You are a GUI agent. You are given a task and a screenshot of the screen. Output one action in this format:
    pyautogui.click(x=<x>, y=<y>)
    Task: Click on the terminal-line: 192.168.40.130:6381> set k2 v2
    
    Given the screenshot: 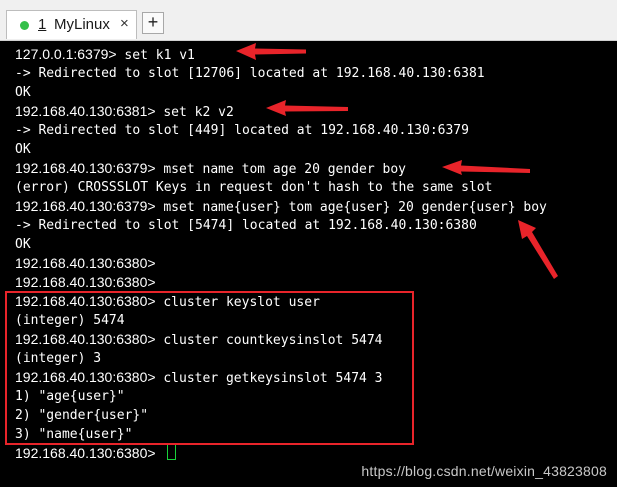 What is the action you would take?
    pyautogui.click(x=281, y=111)
    